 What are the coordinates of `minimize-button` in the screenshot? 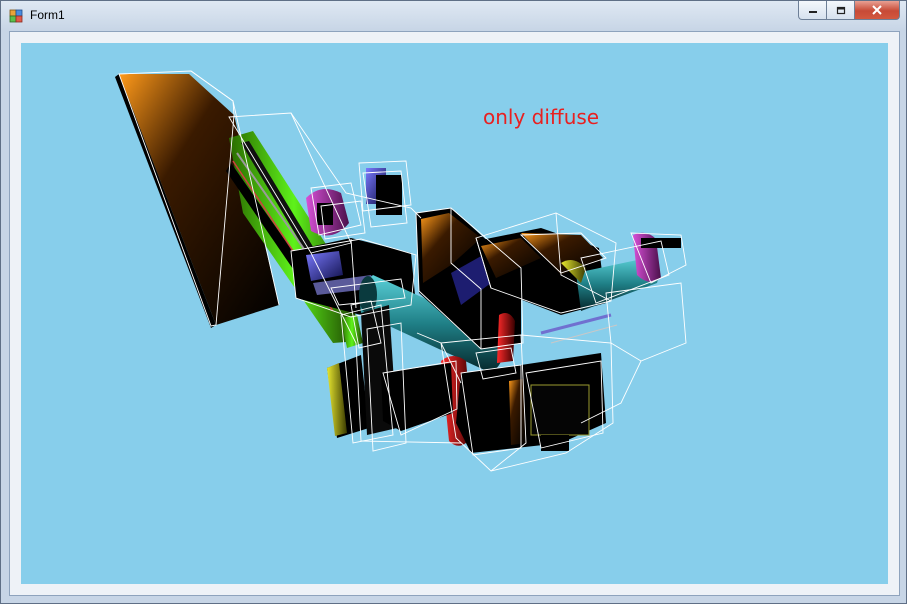 It's located at (812, 10).